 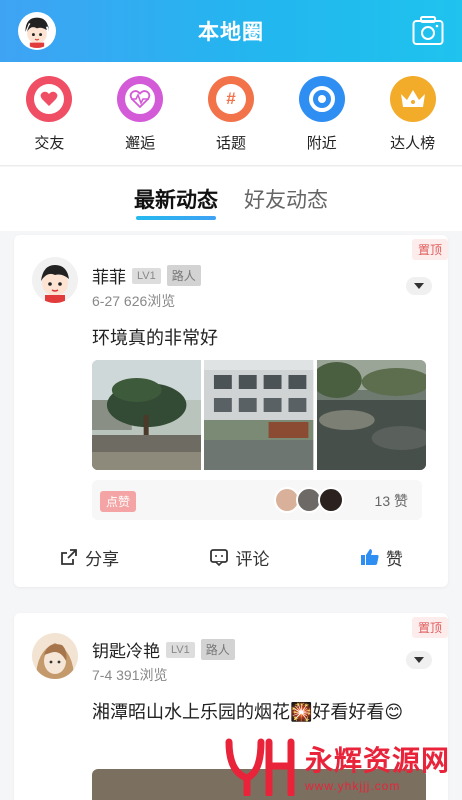 I want to click on camera-icon, so click(x=428, y=31).